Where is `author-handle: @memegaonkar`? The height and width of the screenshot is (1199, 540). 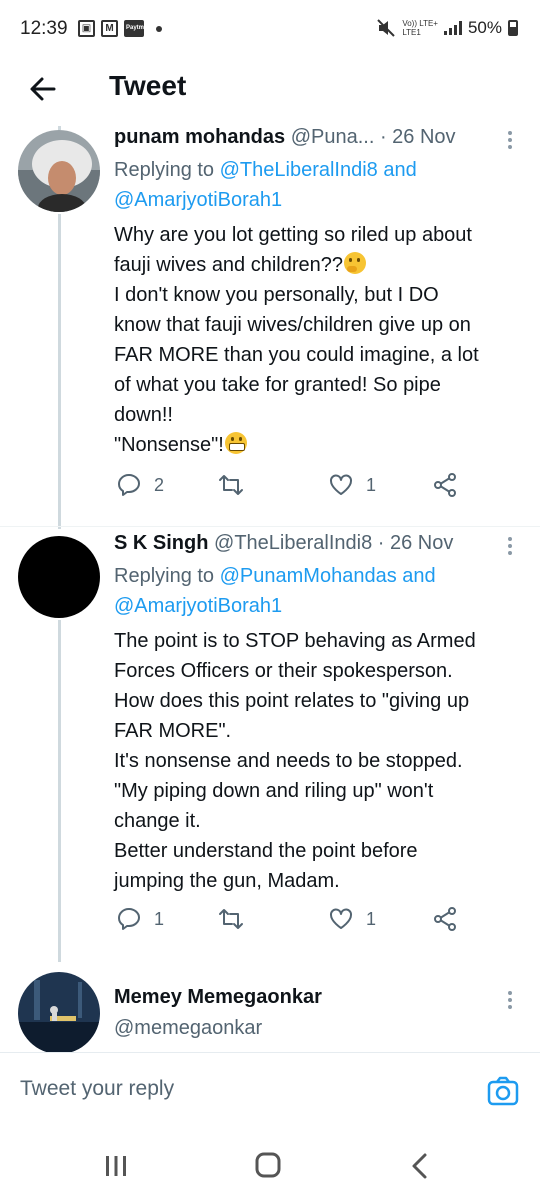 author-handle: @memegaonkar is located at coordinates (188, 1028).